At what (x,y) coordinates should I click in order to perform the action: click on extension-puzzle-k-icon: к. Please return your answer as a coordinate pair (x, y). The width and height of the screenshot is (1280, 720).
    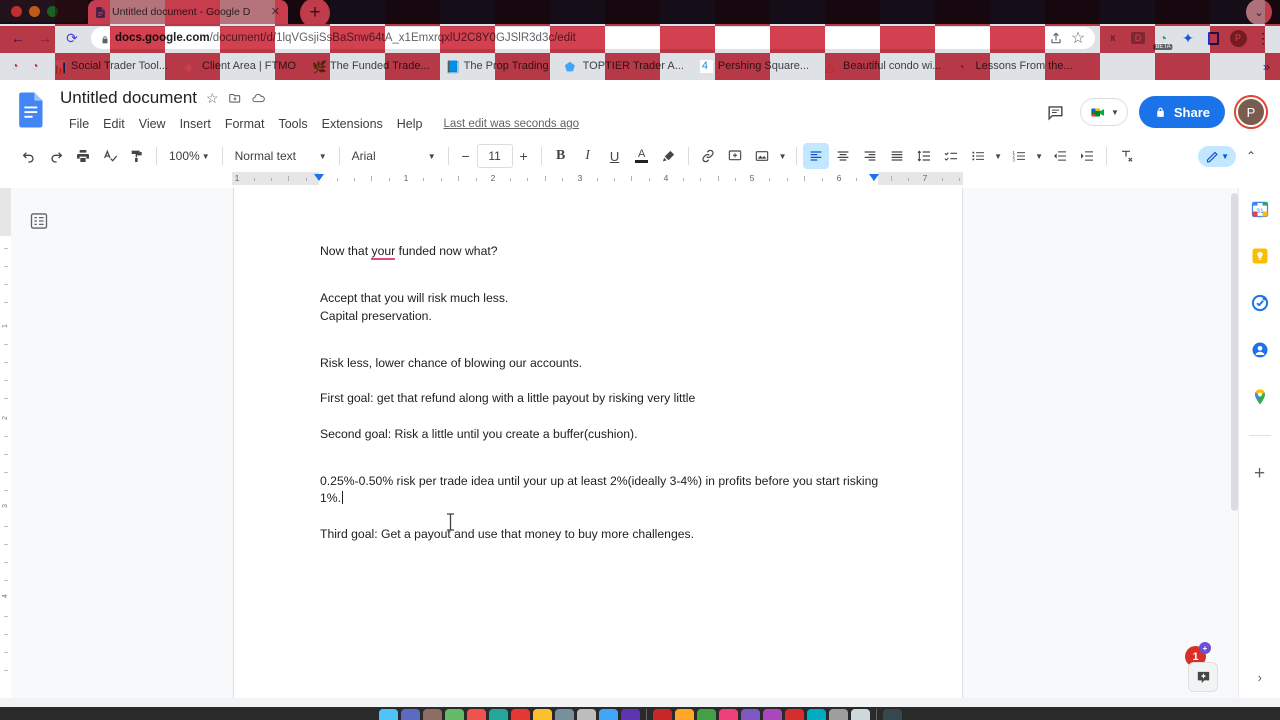
    Looking at the image, I should click on (1113, 38).